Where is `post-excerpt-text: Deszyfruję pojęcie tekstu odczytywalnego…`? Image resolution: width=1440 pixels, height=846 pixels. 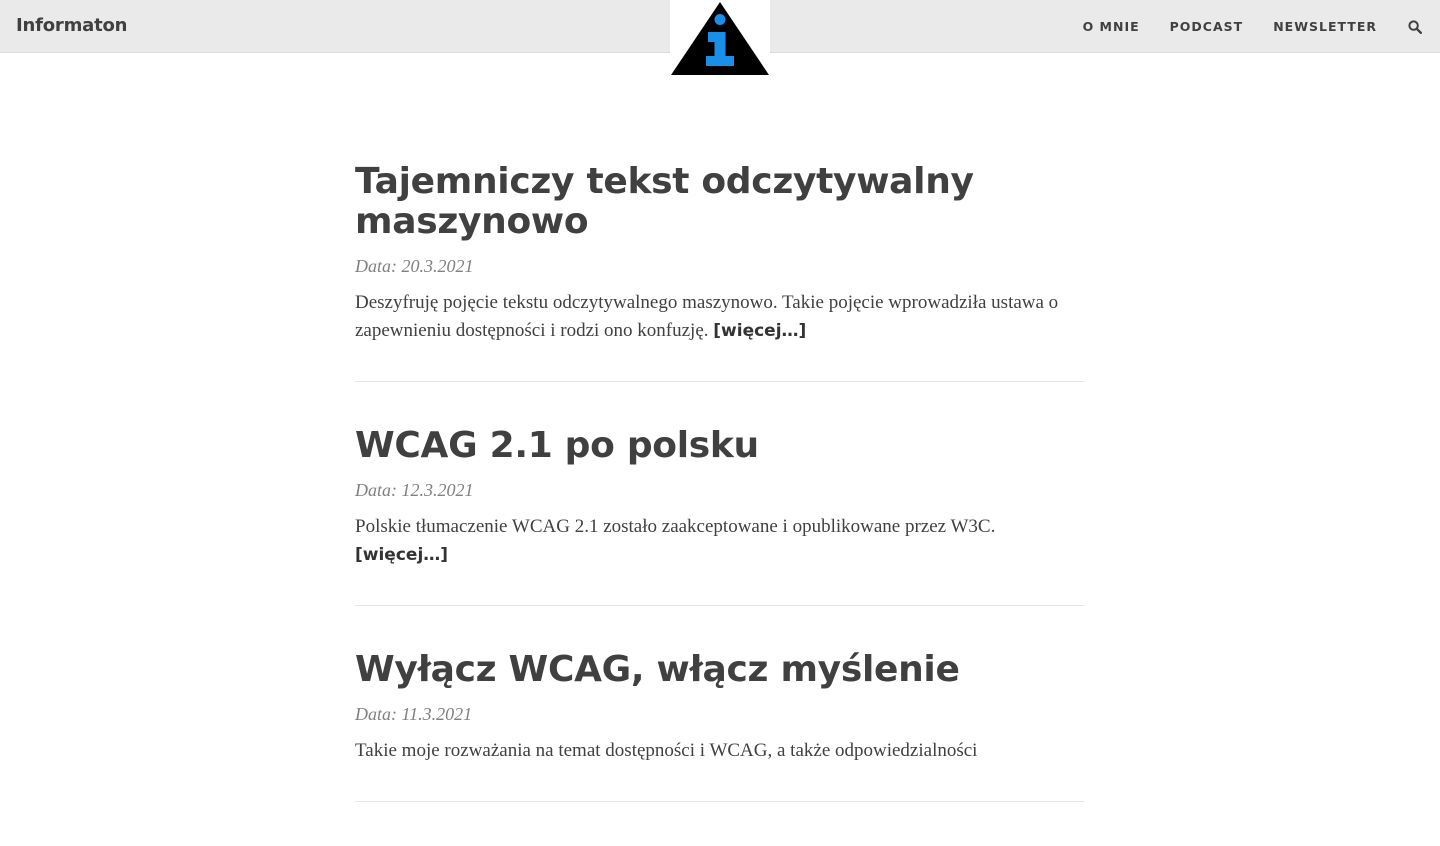 post-excerpt-text: Deszyfruję pojęcie tekstu odczytywalnego… is located at coordinates (707, 316).